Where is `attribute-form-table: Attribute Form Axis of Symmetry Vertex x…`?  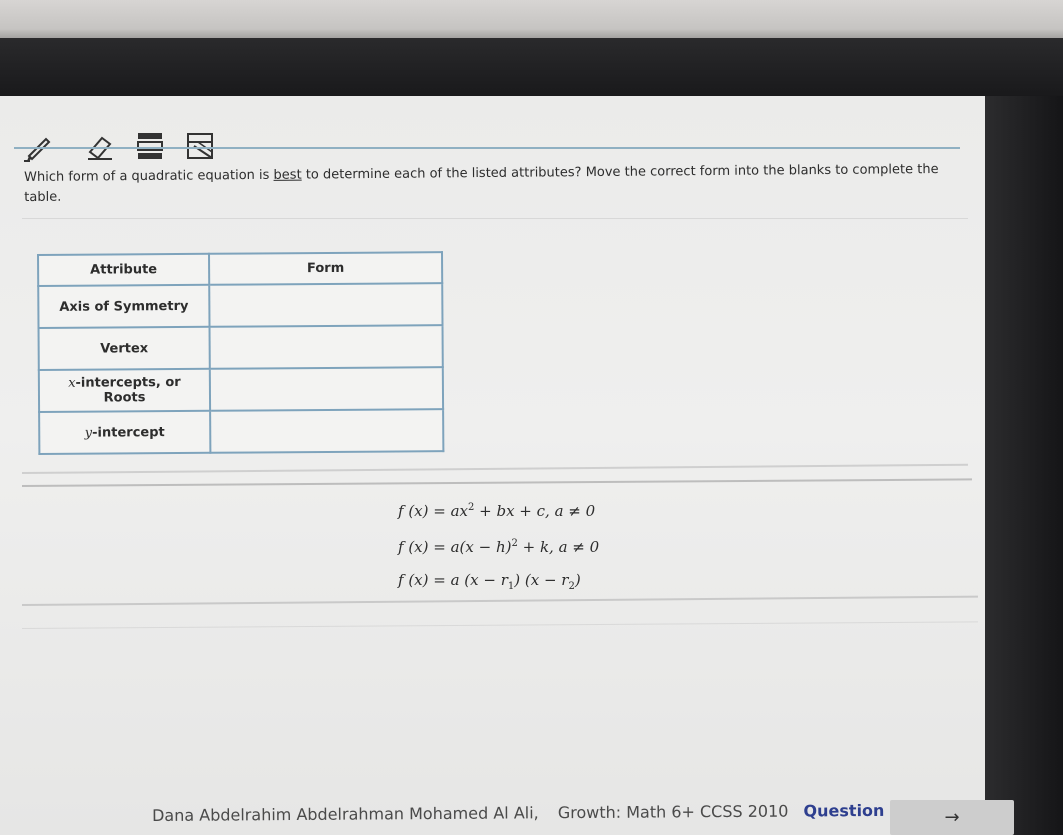 attribute-form-table: Attribute Form Axis of Symmetry Vertex x… is located at coordinates (241, 353).